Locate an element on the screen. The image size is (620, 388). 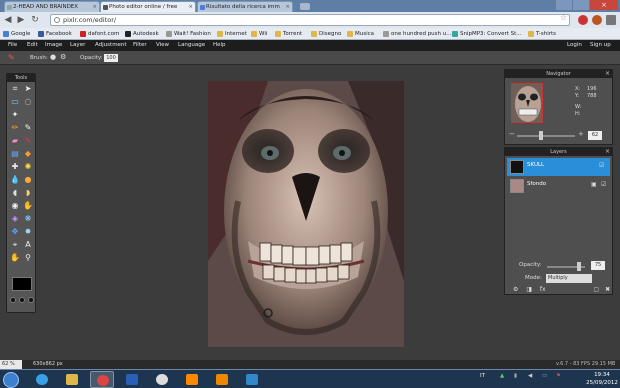
bookmark-wait-fashion: Wait! Fashion is located at coordinates (188, 34).